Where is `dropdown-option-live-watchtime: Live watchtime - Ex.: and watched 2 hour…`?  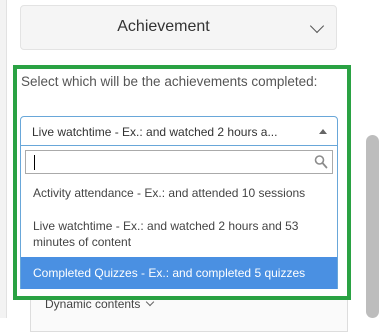
dropdown-option-live-watchtime: Live watchtime - Ex.: and watched 2 hour… is located at coordinates (179, 234).